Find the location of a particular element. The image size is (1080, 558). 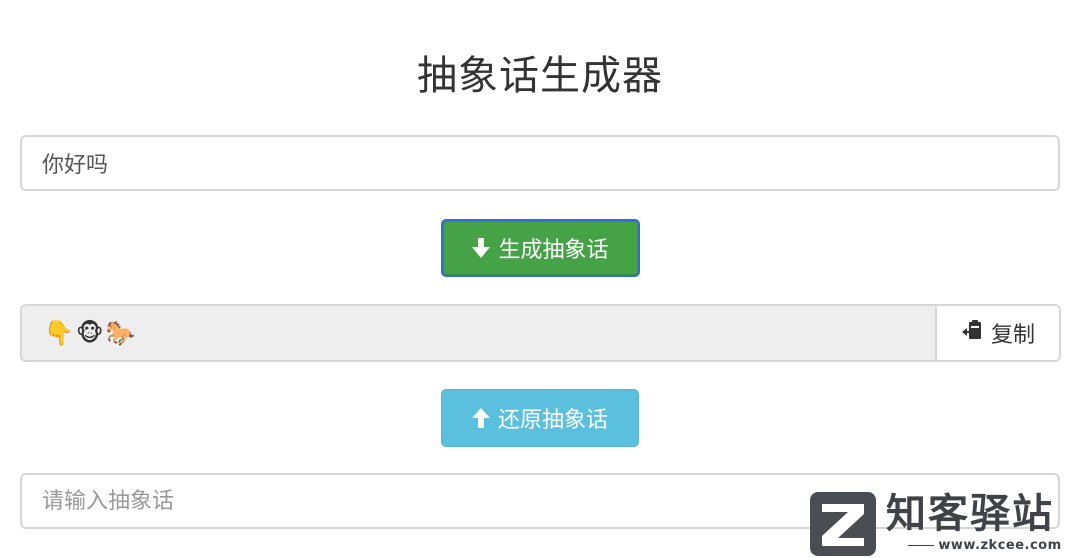

generate-button: 生成抽象话 is located at coordinates (540, 248).